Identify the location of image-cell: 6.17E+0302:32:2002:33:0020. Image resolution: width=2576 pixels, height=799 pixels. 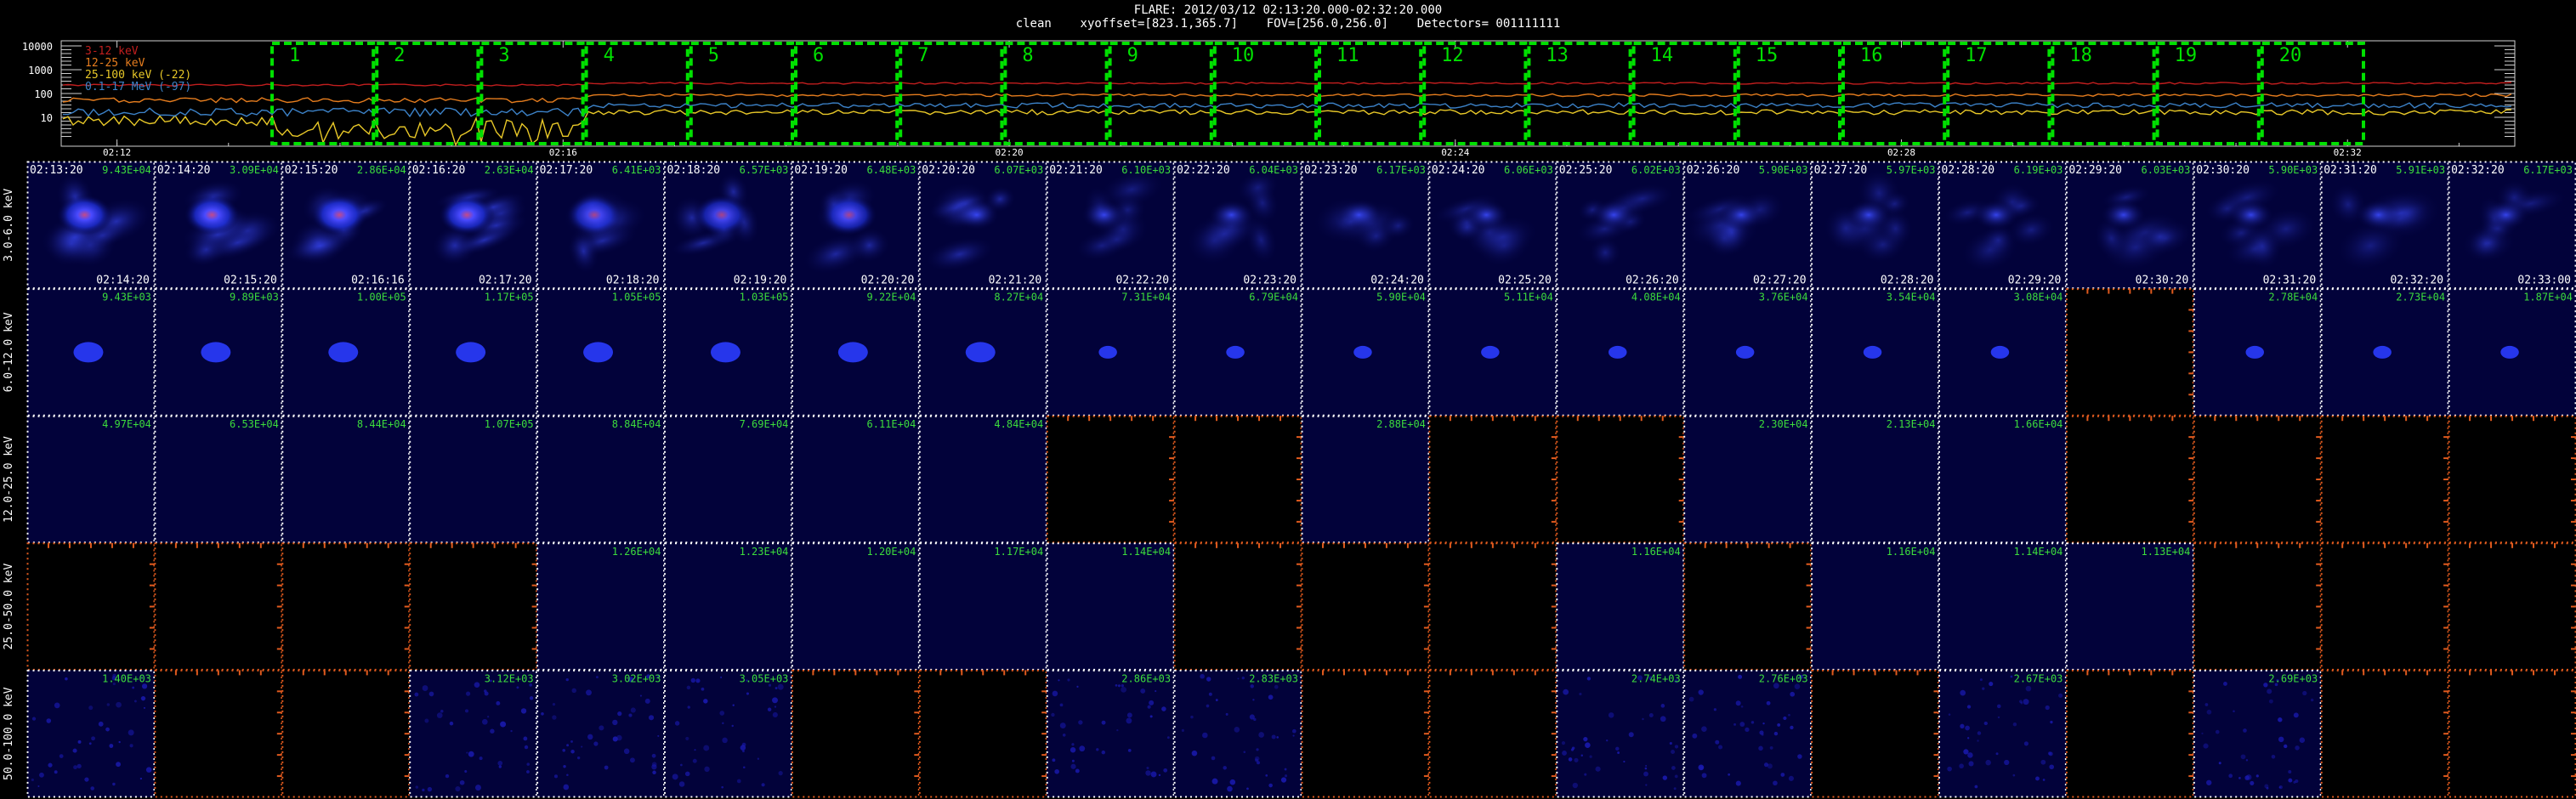
(2512, 225).